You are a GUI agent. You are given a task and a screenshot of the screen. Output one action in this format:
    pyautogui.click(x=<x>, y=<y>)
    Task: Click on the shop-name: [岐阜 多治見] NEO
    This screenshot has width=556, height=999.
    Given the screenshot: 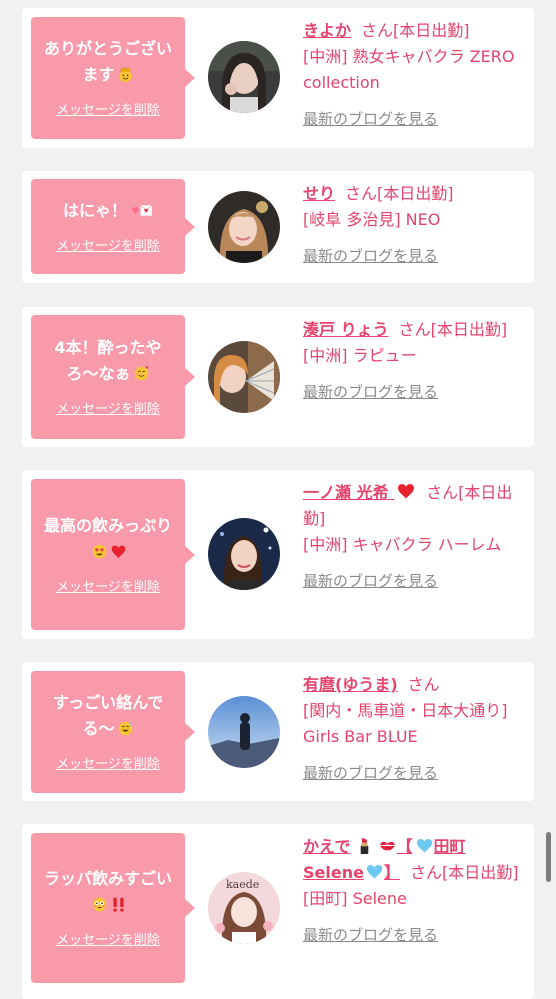 What is the action you would take?
    pyautogui.click(x=372, y=219)
    